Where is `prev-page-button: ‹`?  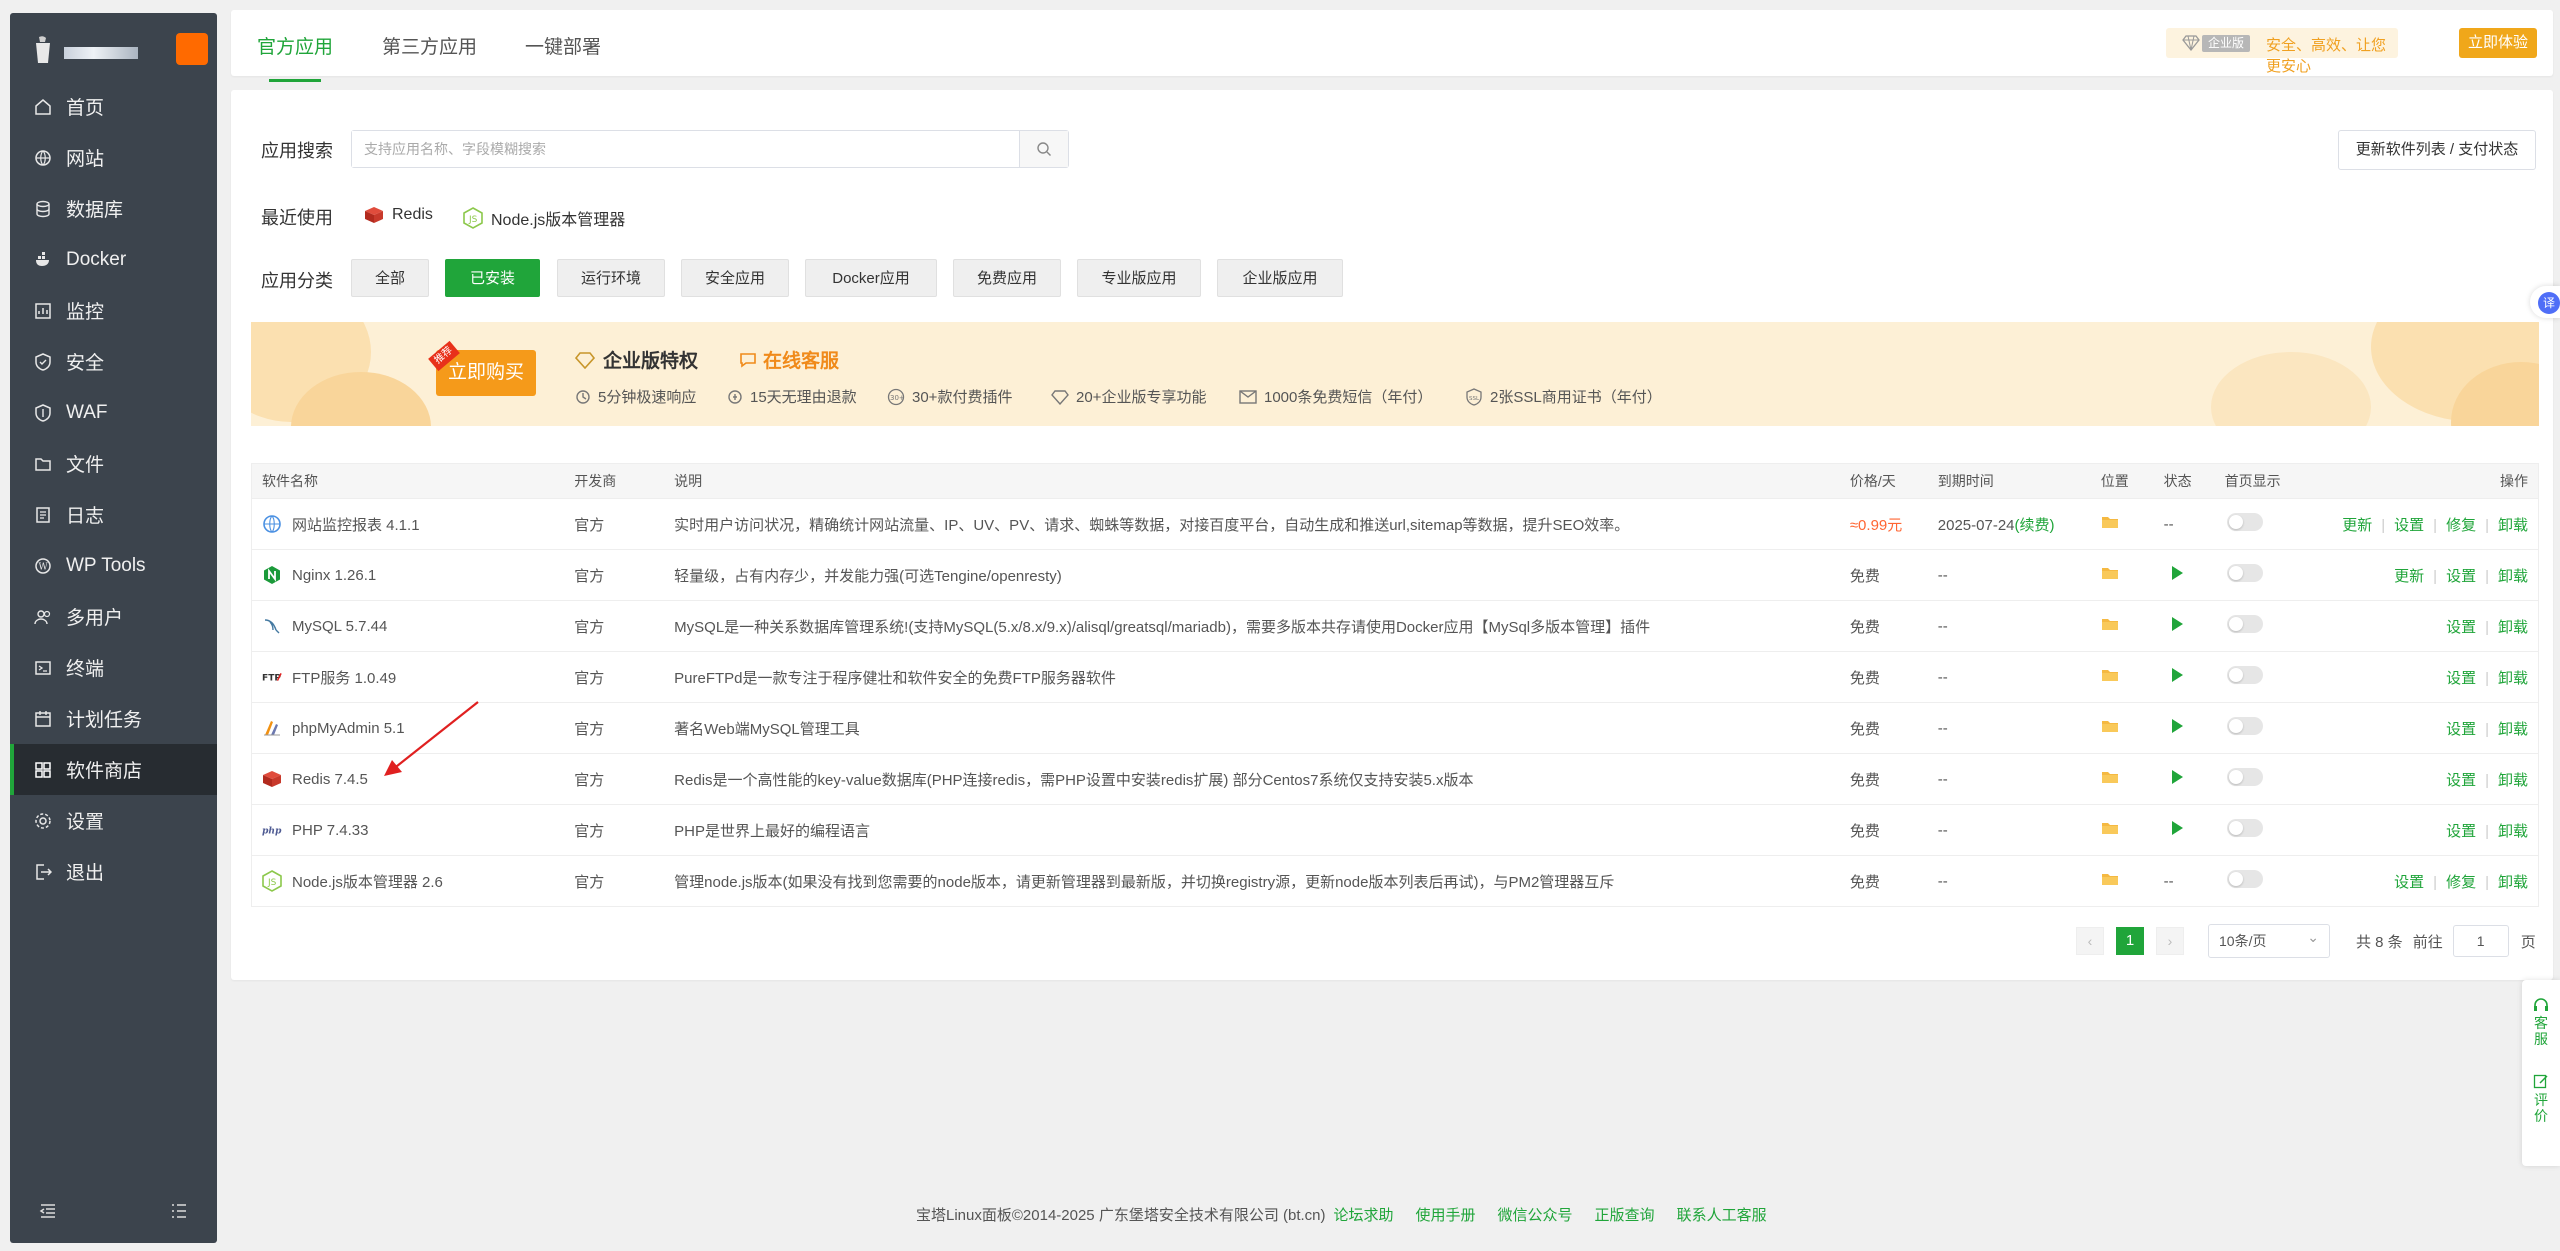
prev-page-button: ‹ is located at coordinates (2090, 941).